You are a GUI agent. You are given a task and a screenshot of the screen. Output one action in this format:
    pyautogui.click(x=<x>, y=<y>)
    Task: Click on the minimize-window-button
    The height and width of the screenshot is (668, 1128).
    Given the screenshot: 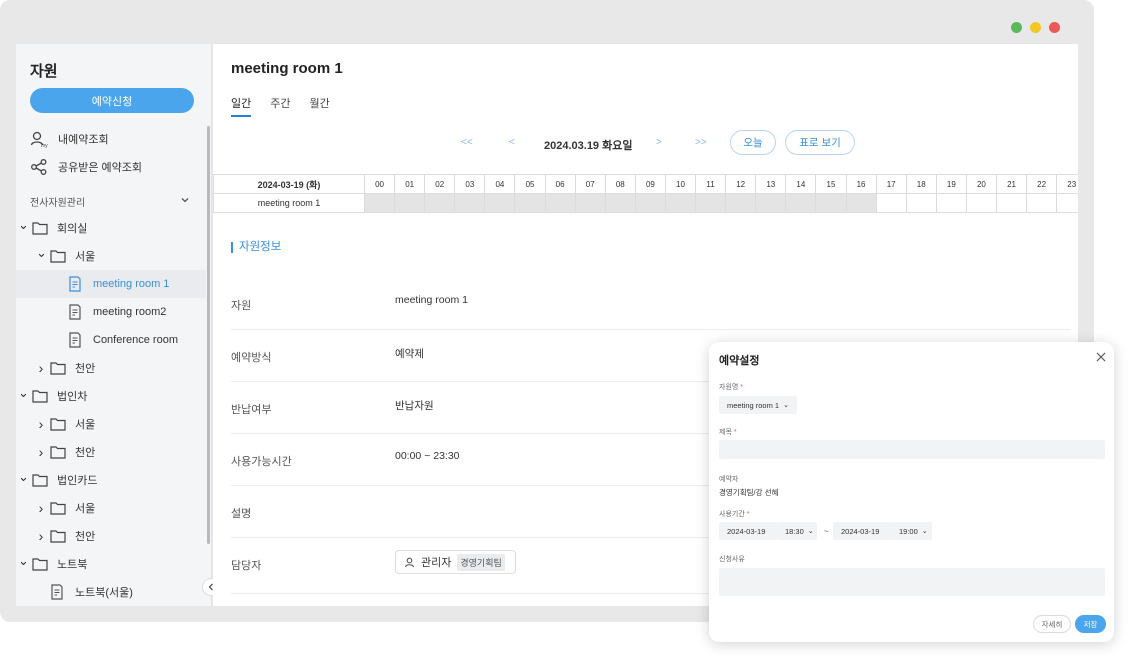 What is the action you would take?
    pyautogui.click(x=1016, y=27)
    